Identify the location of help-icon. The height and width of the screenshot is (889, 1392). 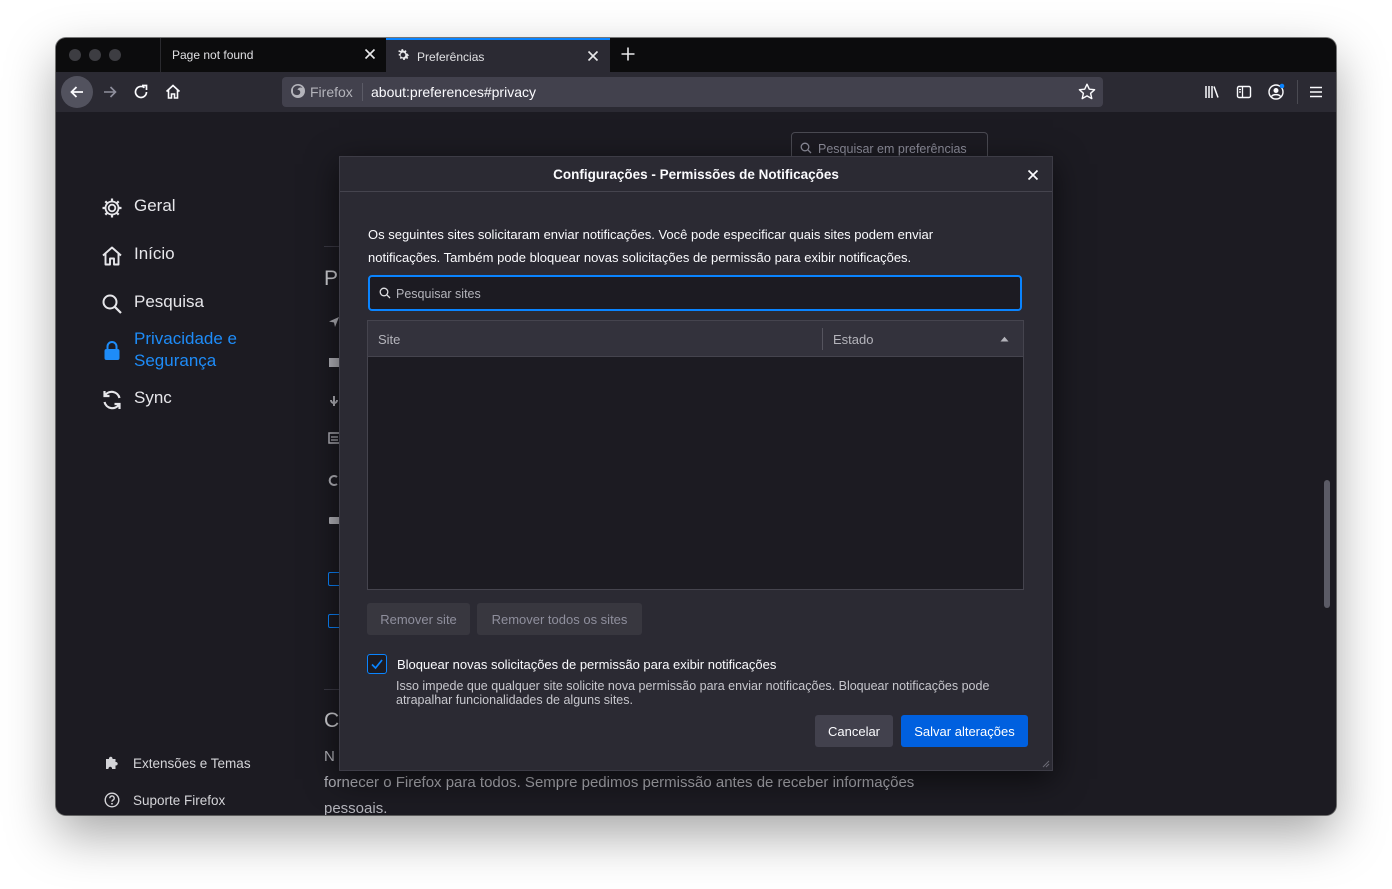
(112, 800).